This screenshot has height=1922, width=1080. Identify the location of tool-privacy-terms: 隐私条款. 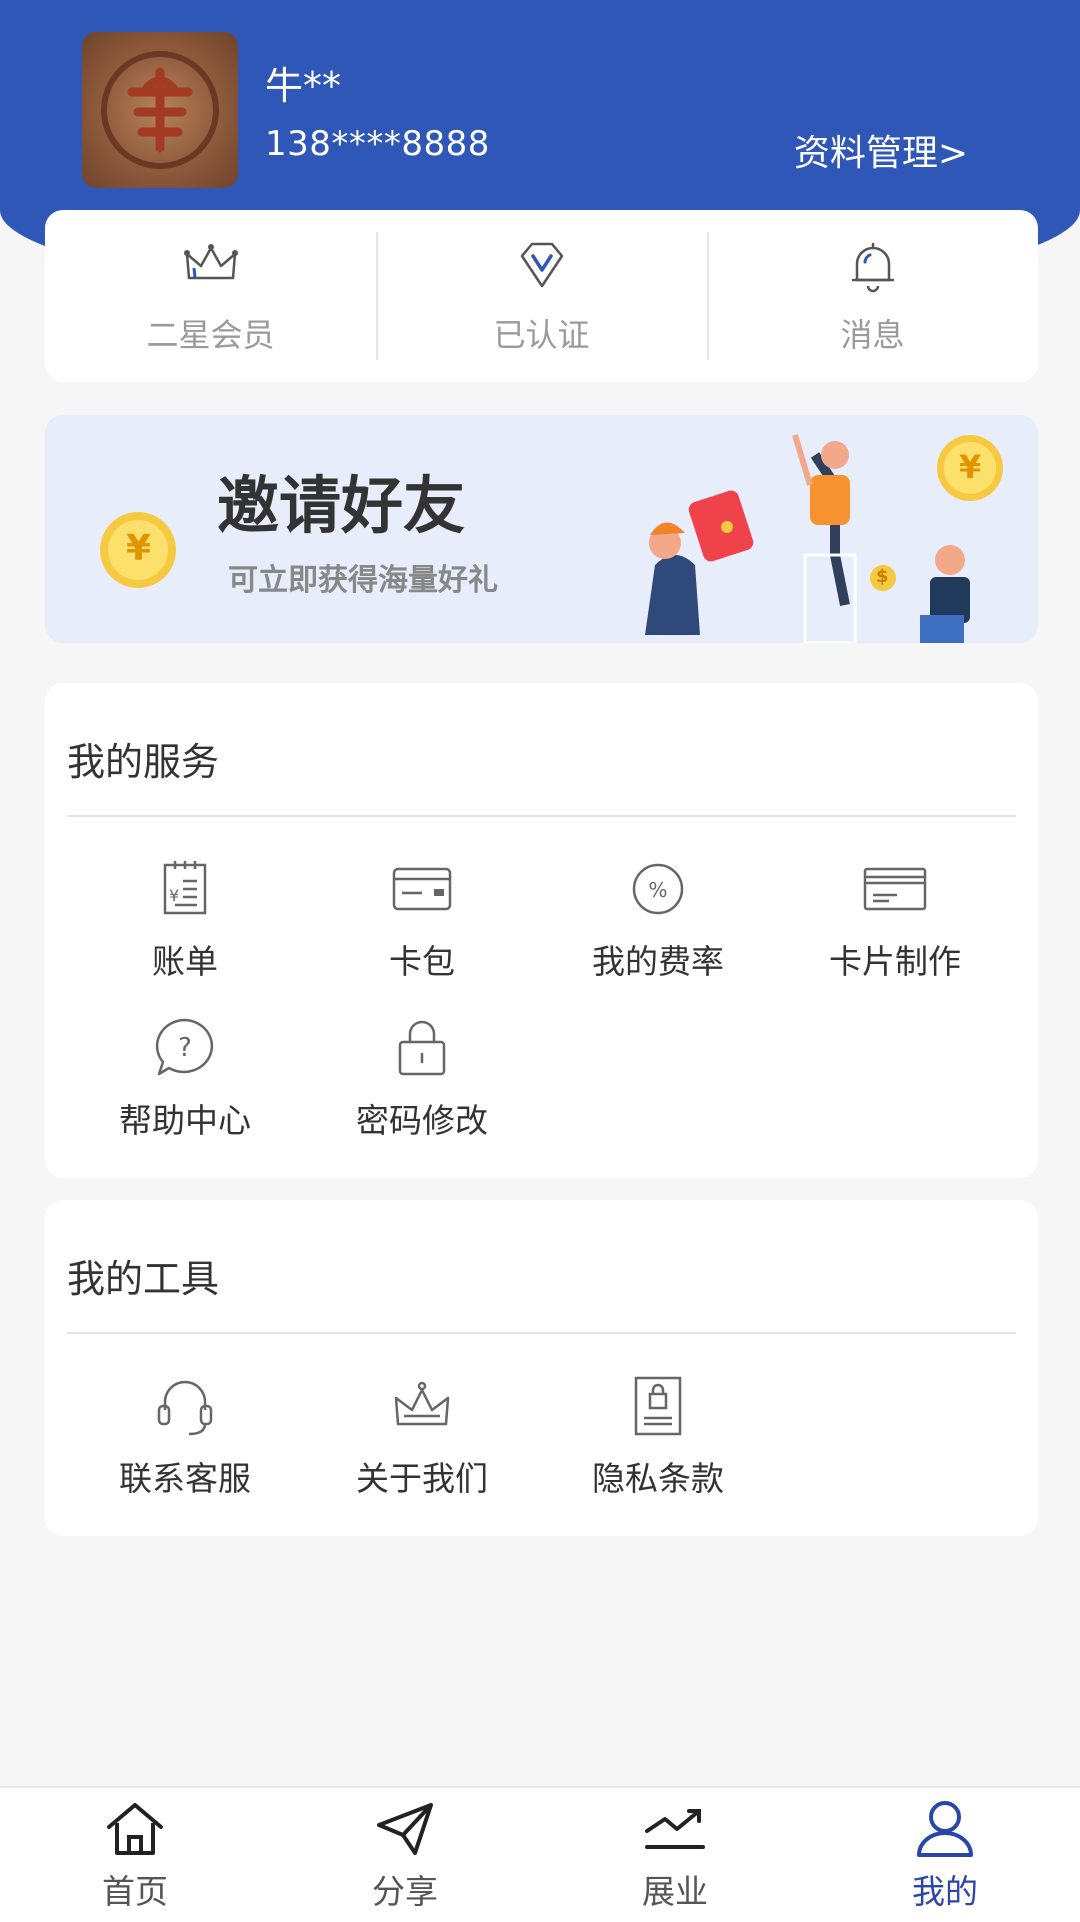
(658, 1437).